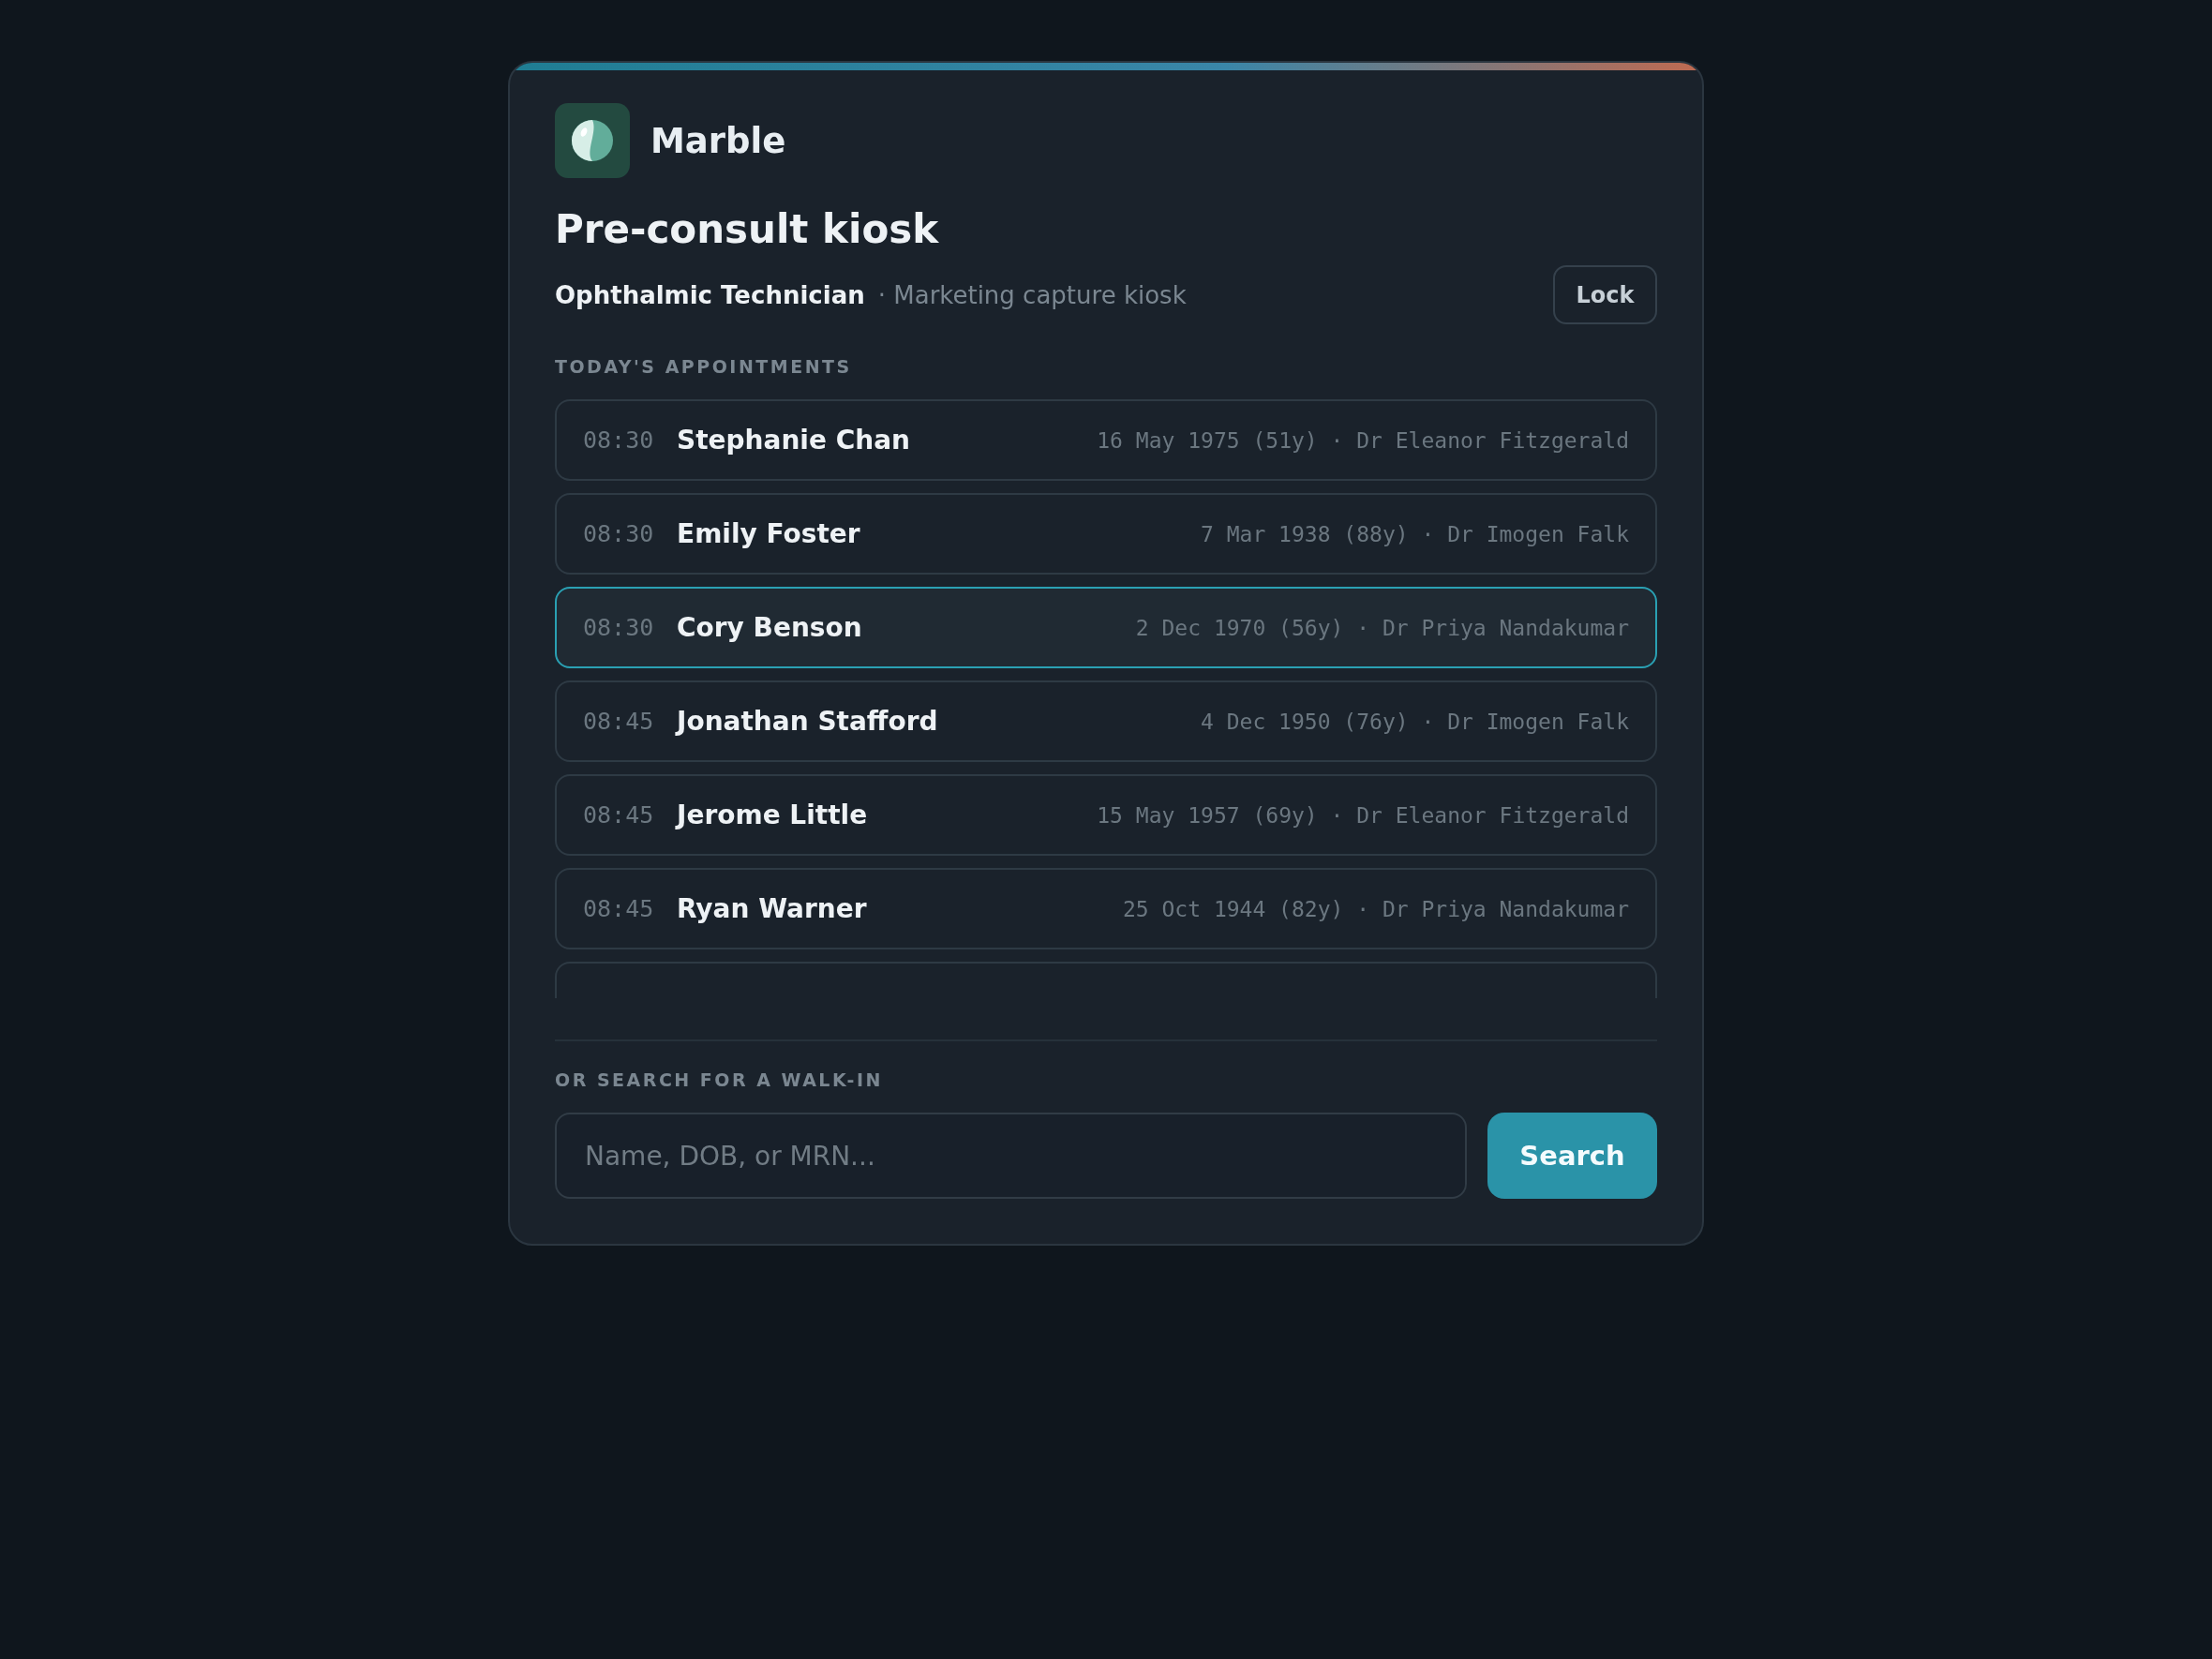  I want to click on section-heading: OR SEARCH FOR A WALK-IN, so click(719, 1079).